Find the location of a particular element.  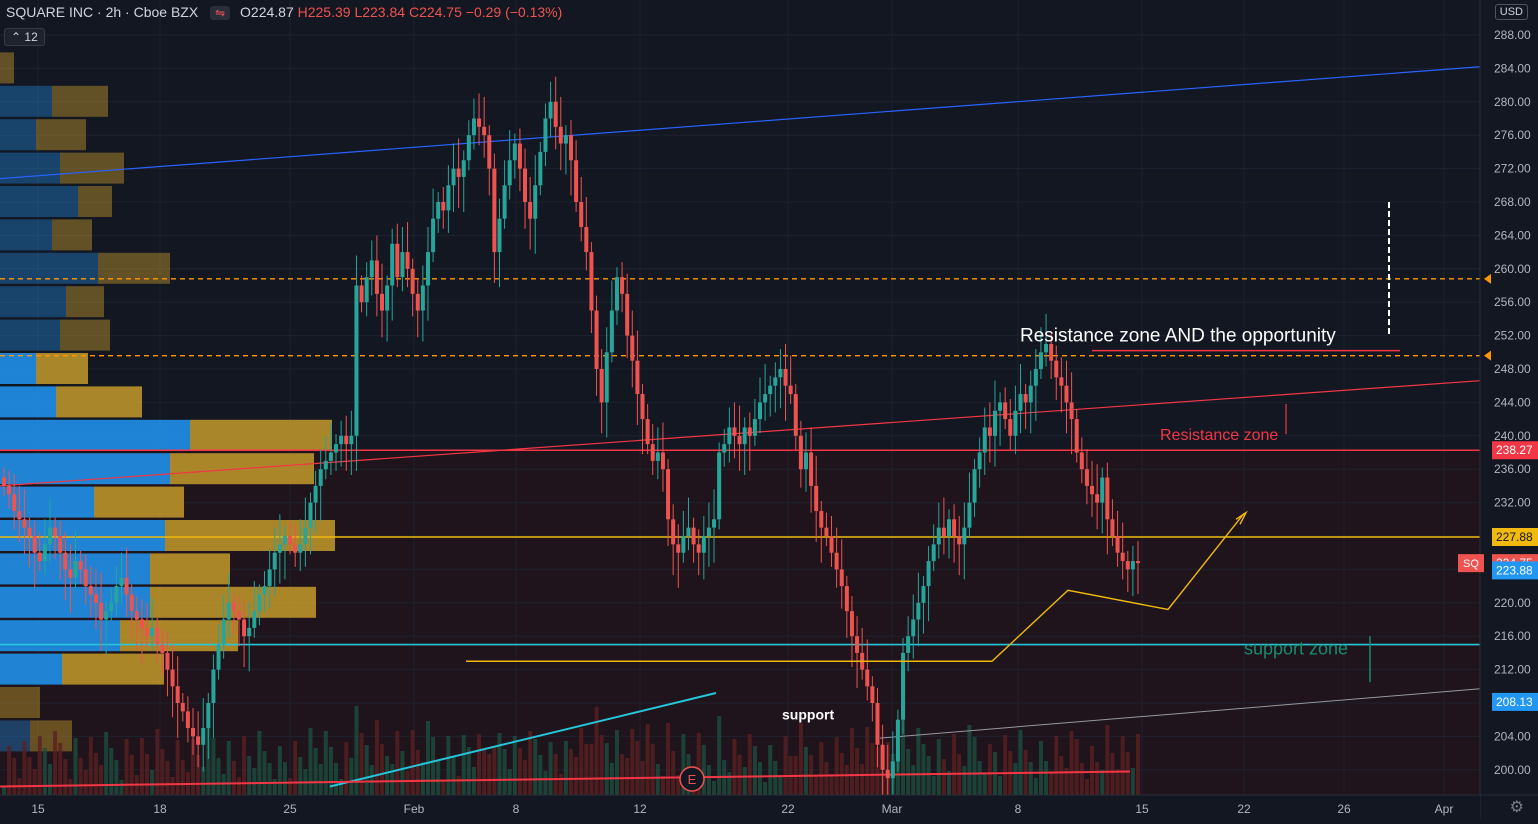

annotation-support-zone: support zone is located at coordinates (1296, 649).